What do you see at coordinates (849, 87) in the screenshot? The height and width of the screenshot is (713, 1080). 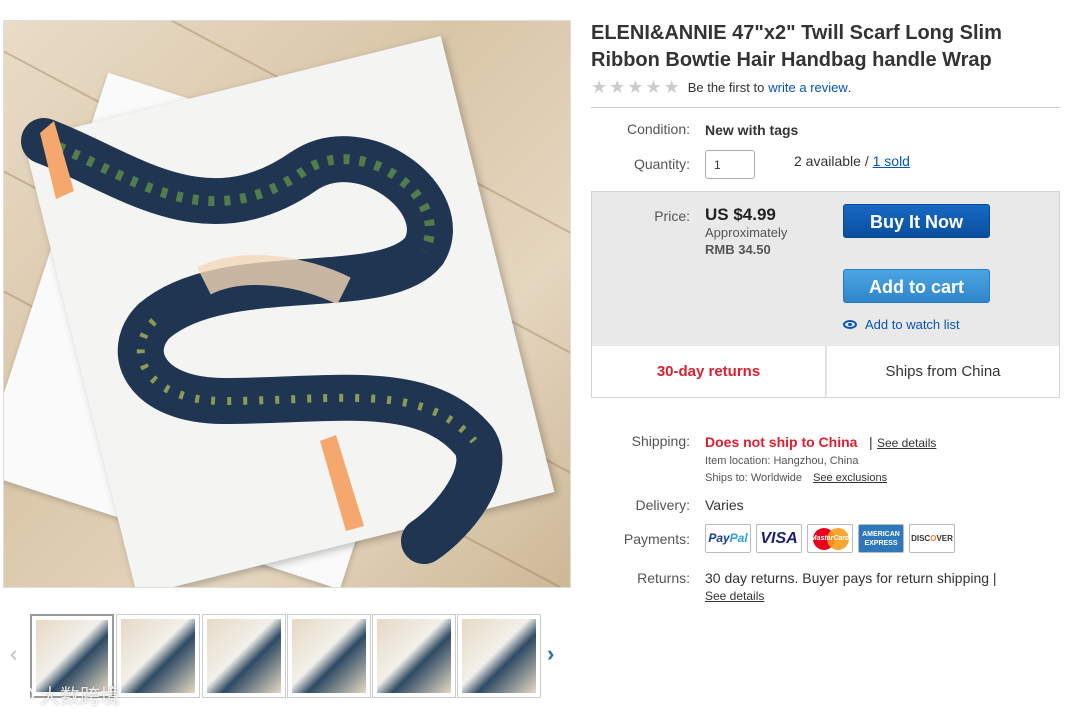 I see `review-suffix: .` at bounding box center [849, 87].